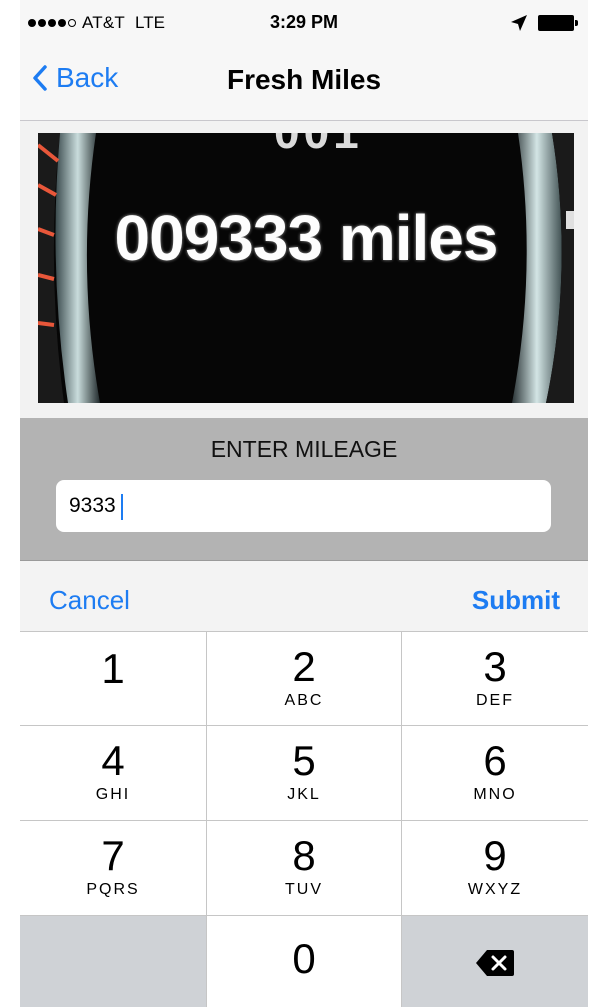 The height and width of the screenshot is (1007, 592). Describe the element at coordinates (304, 794) in the screenshot. I see `key-letters: JKL` at that location.